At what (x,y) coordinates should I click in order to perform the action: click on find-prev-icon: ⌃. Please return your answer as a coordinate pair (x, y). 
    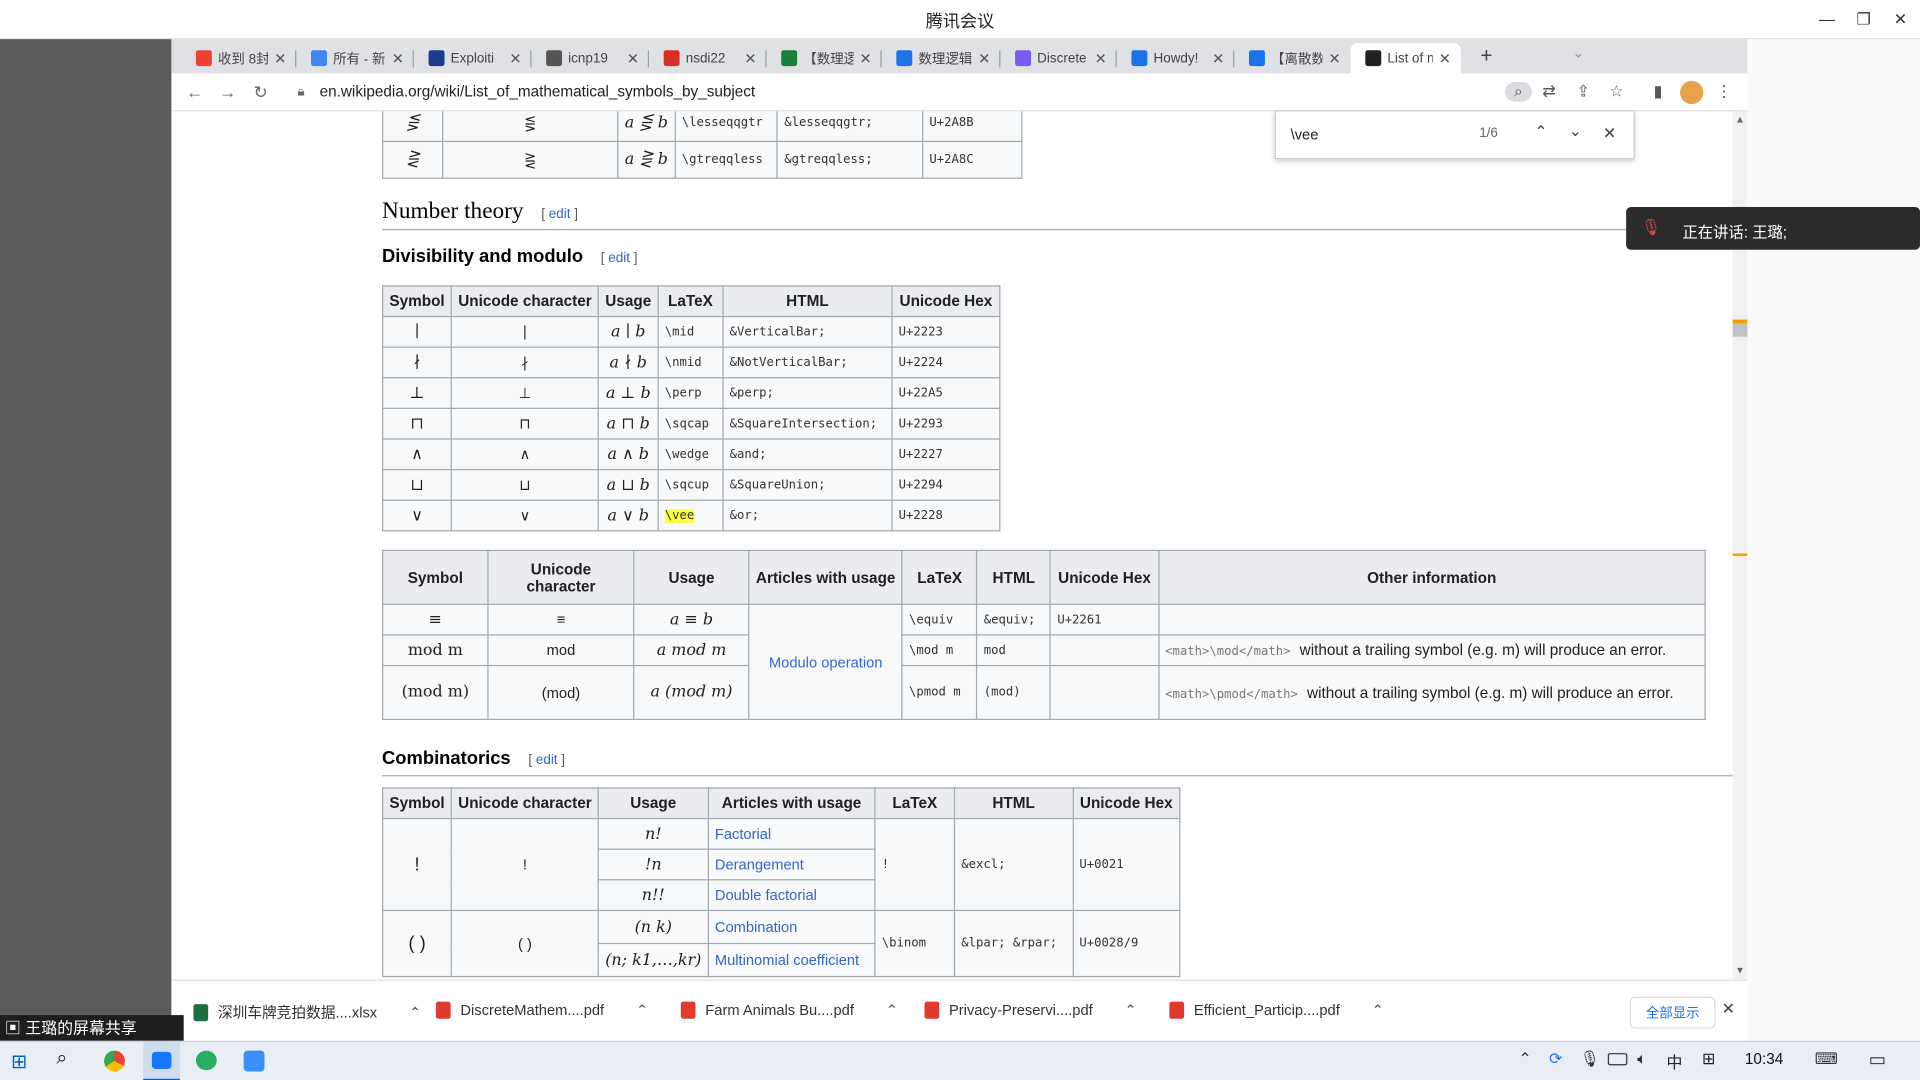
    Looking at the image, I should click on (1540, 132).